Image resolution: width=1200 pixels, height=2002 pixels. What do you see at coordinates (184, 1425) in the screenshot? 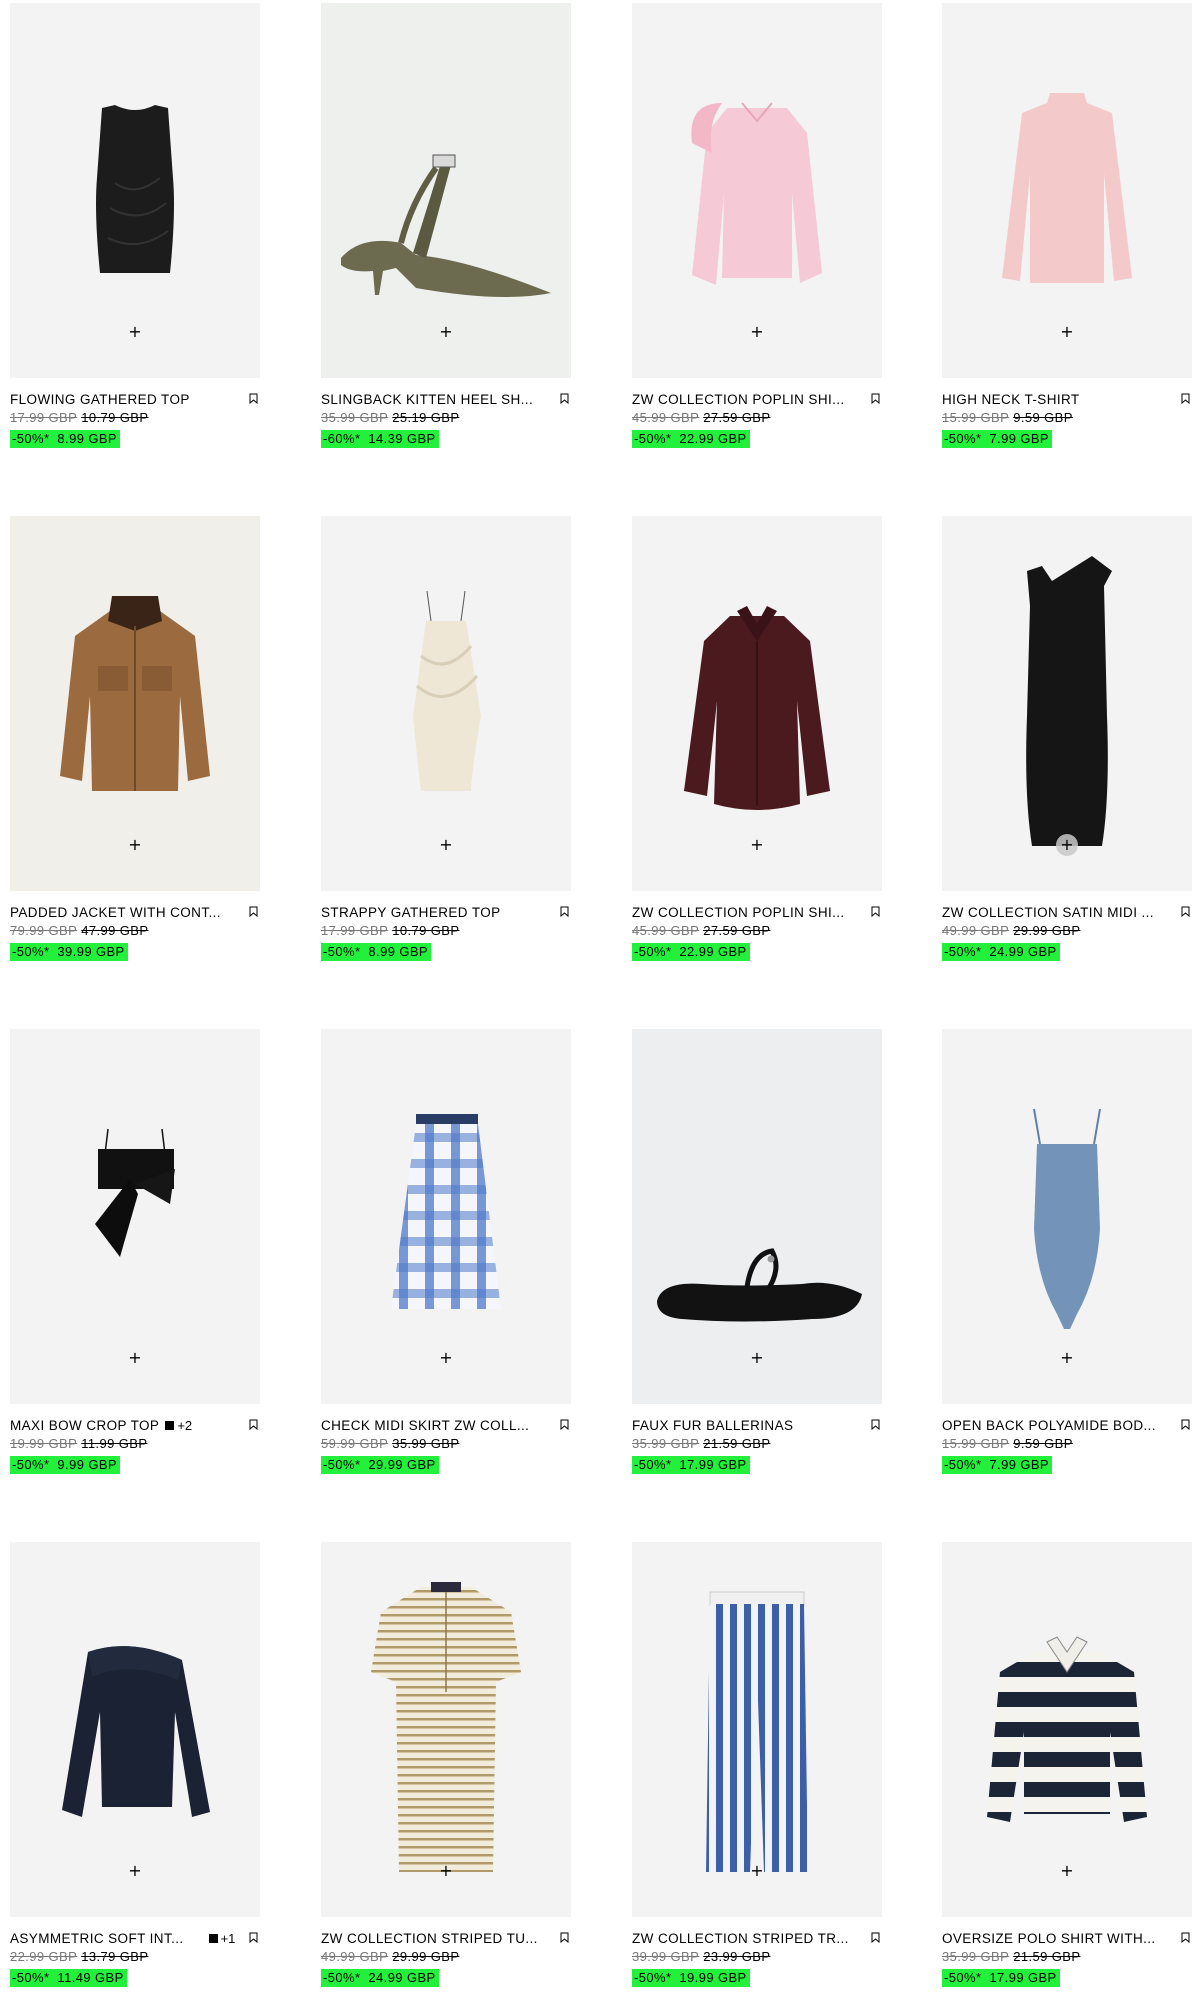
I see `extra-colors-count: +2` at bounding box center [184, 1425].